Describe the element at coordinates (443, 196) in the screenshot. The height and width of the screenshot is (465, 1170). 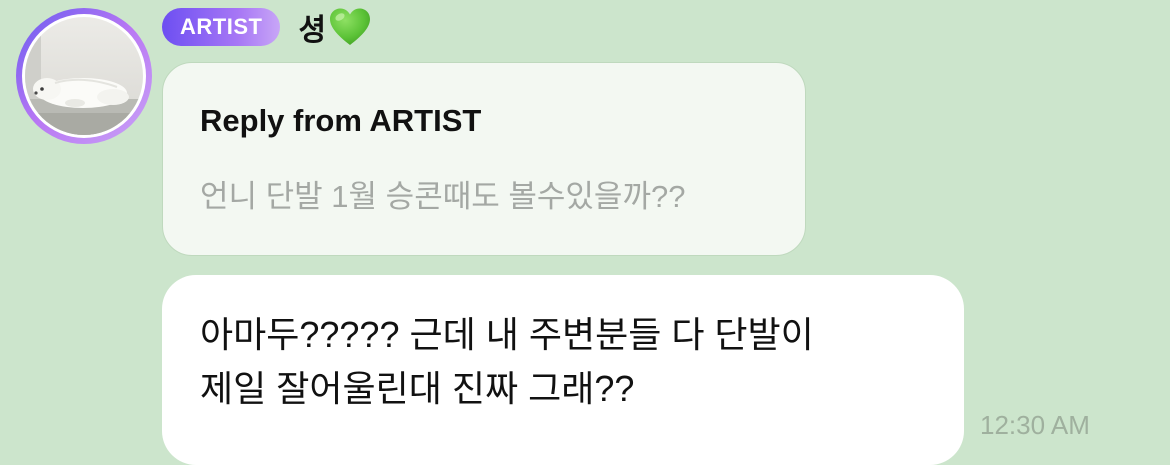
I see `reply-quoted-text: 언니 단발 1월 승콘때도 볼수있을까??` at that location.